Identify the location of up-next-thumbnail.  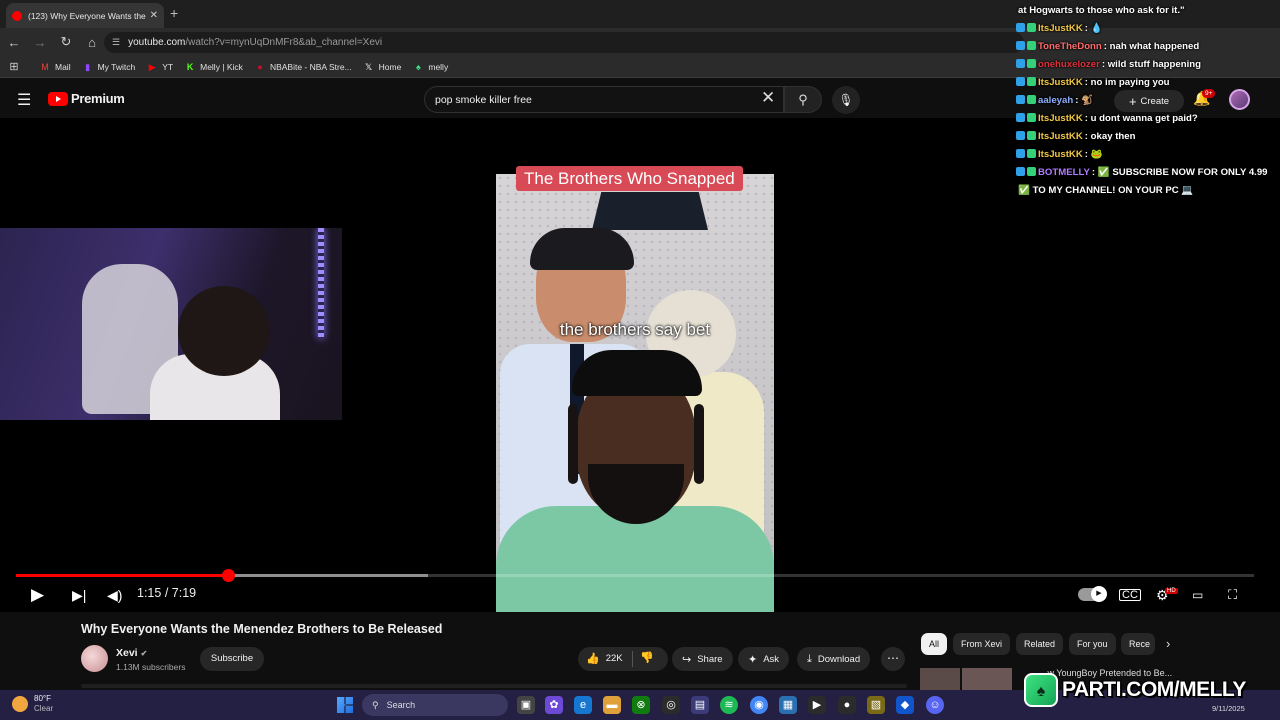
(940, 679).